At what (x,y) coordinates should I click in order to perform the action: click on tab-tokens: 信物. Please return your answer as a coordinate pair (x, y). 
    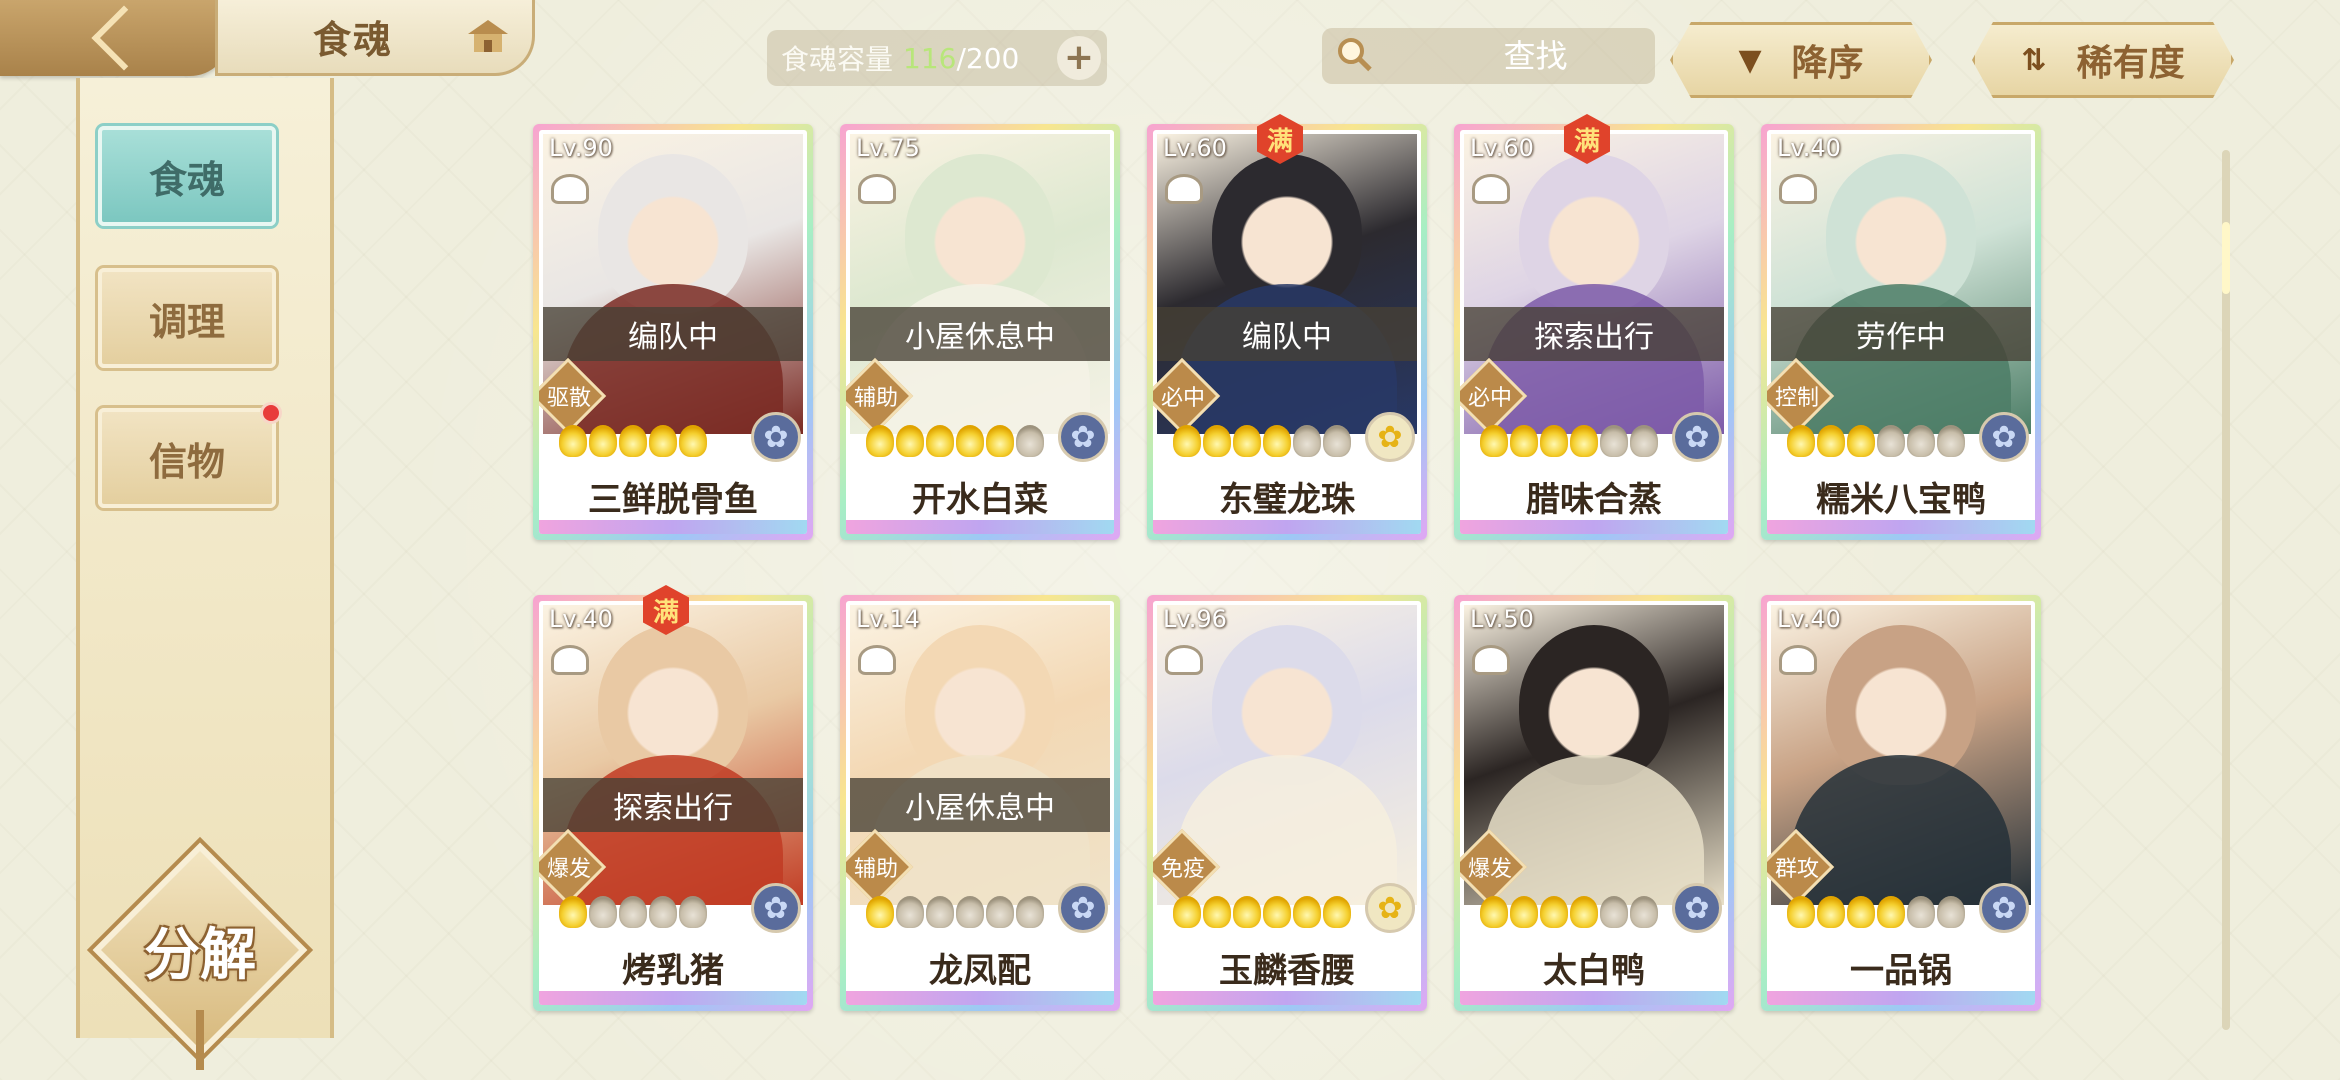
    Looking at the image, I should click on (190, 455).